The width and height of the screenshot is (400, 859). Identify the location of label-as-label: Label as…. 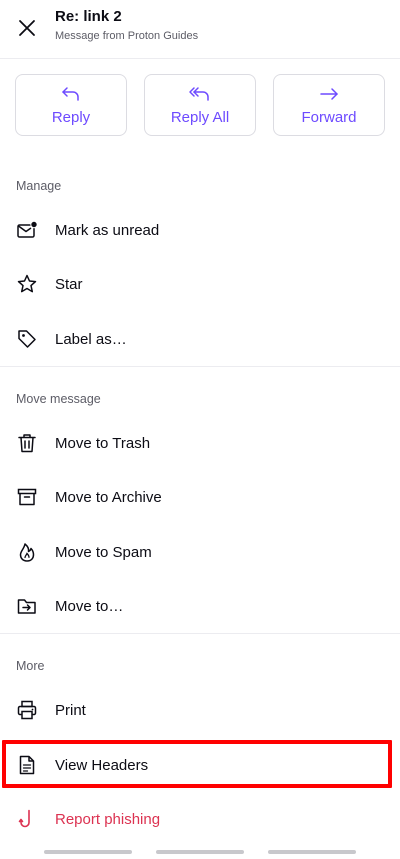
(91, 339).